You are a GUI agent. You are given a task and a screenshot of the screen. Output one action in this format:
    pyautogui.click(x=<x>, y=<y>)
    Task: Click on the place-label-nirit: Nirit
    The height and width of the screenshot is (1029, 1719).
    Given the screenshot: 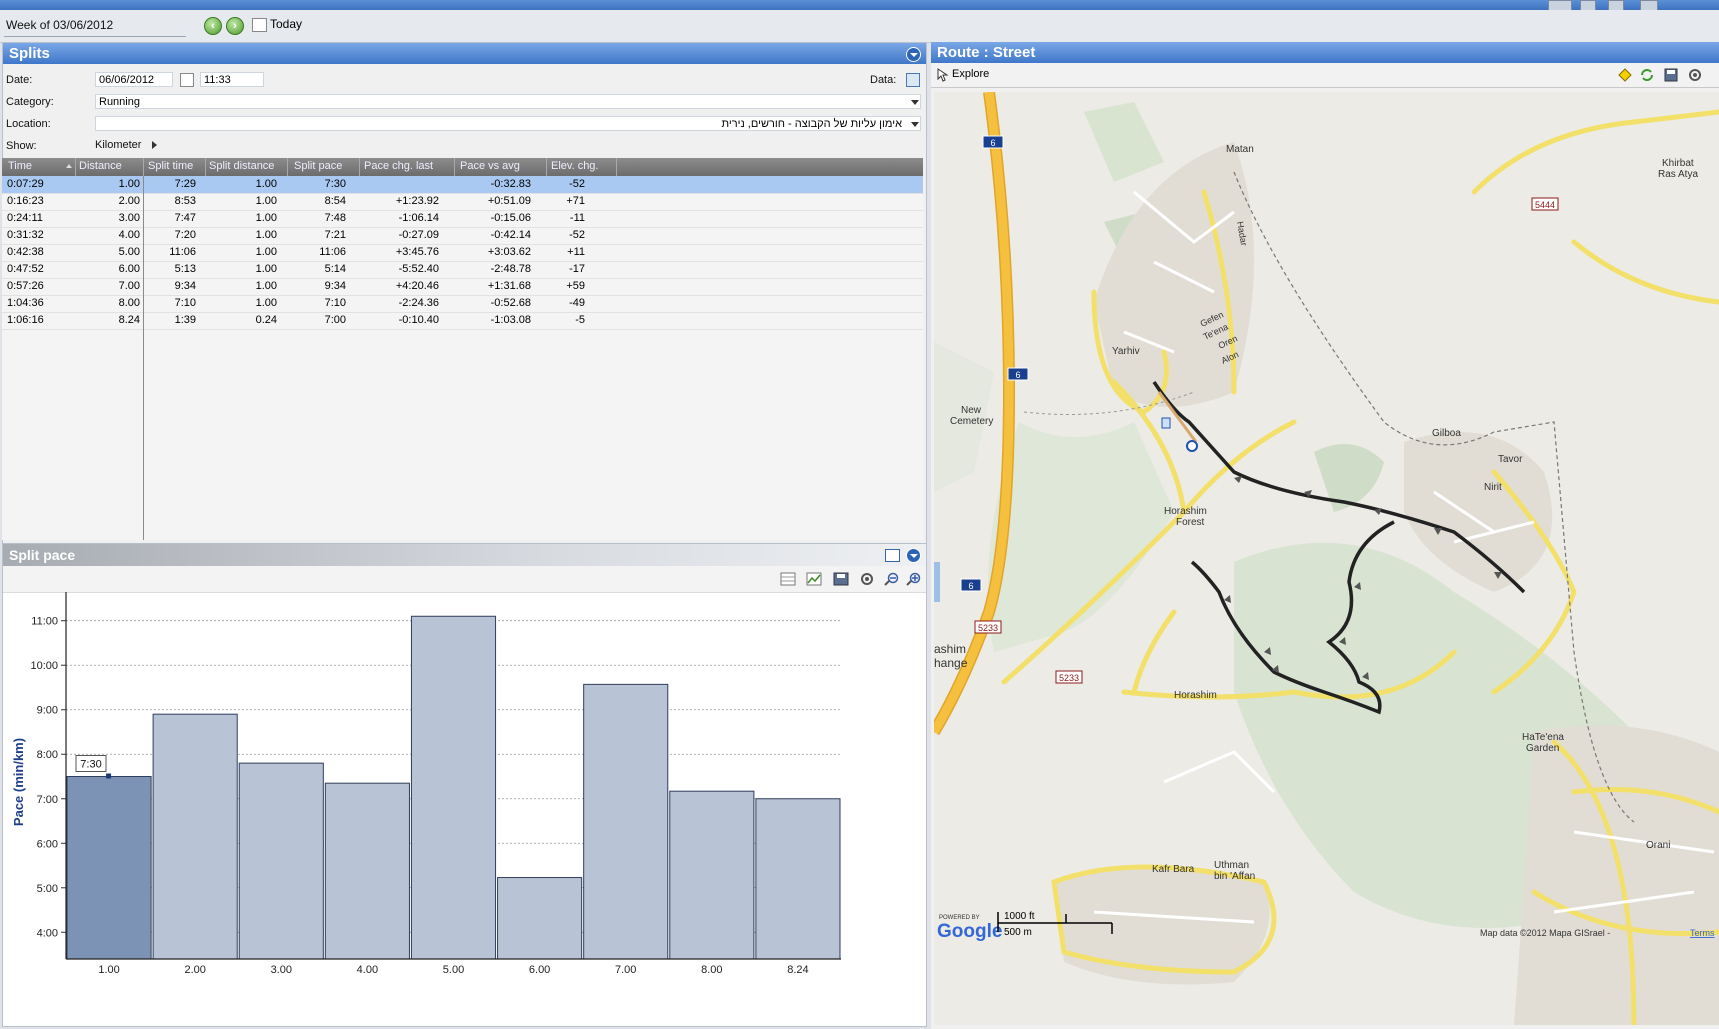 What is the action you would take?
    pyautogui.click(x=1493, y=487)
    